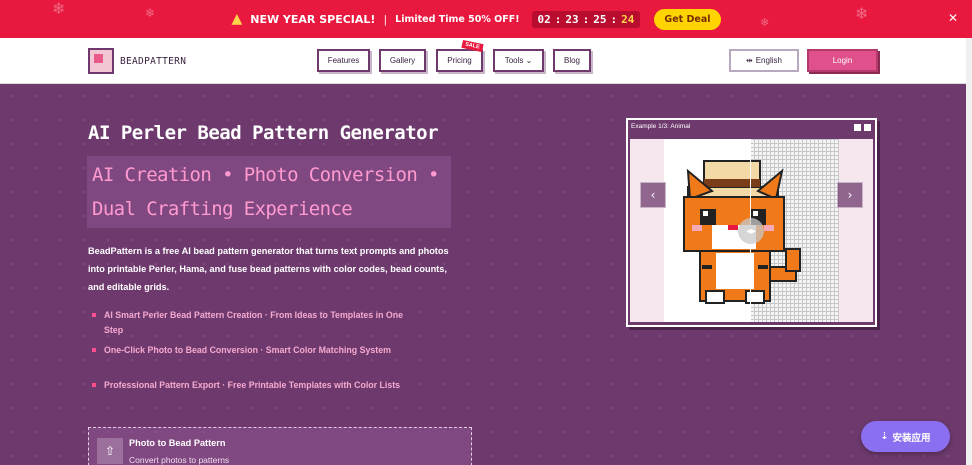  Describe the element at coordinates (402, 60) in the screenshot. I see `nav-gallery: Gallery` at that location.